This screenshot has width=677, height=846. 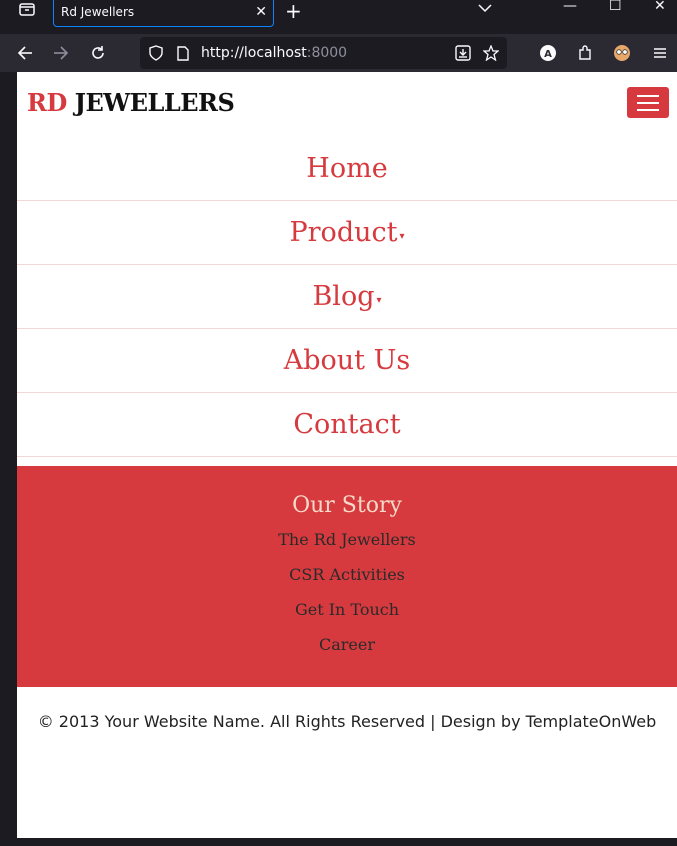 I want to click on nav-item-about: About Us, so click(x=347, y=361).